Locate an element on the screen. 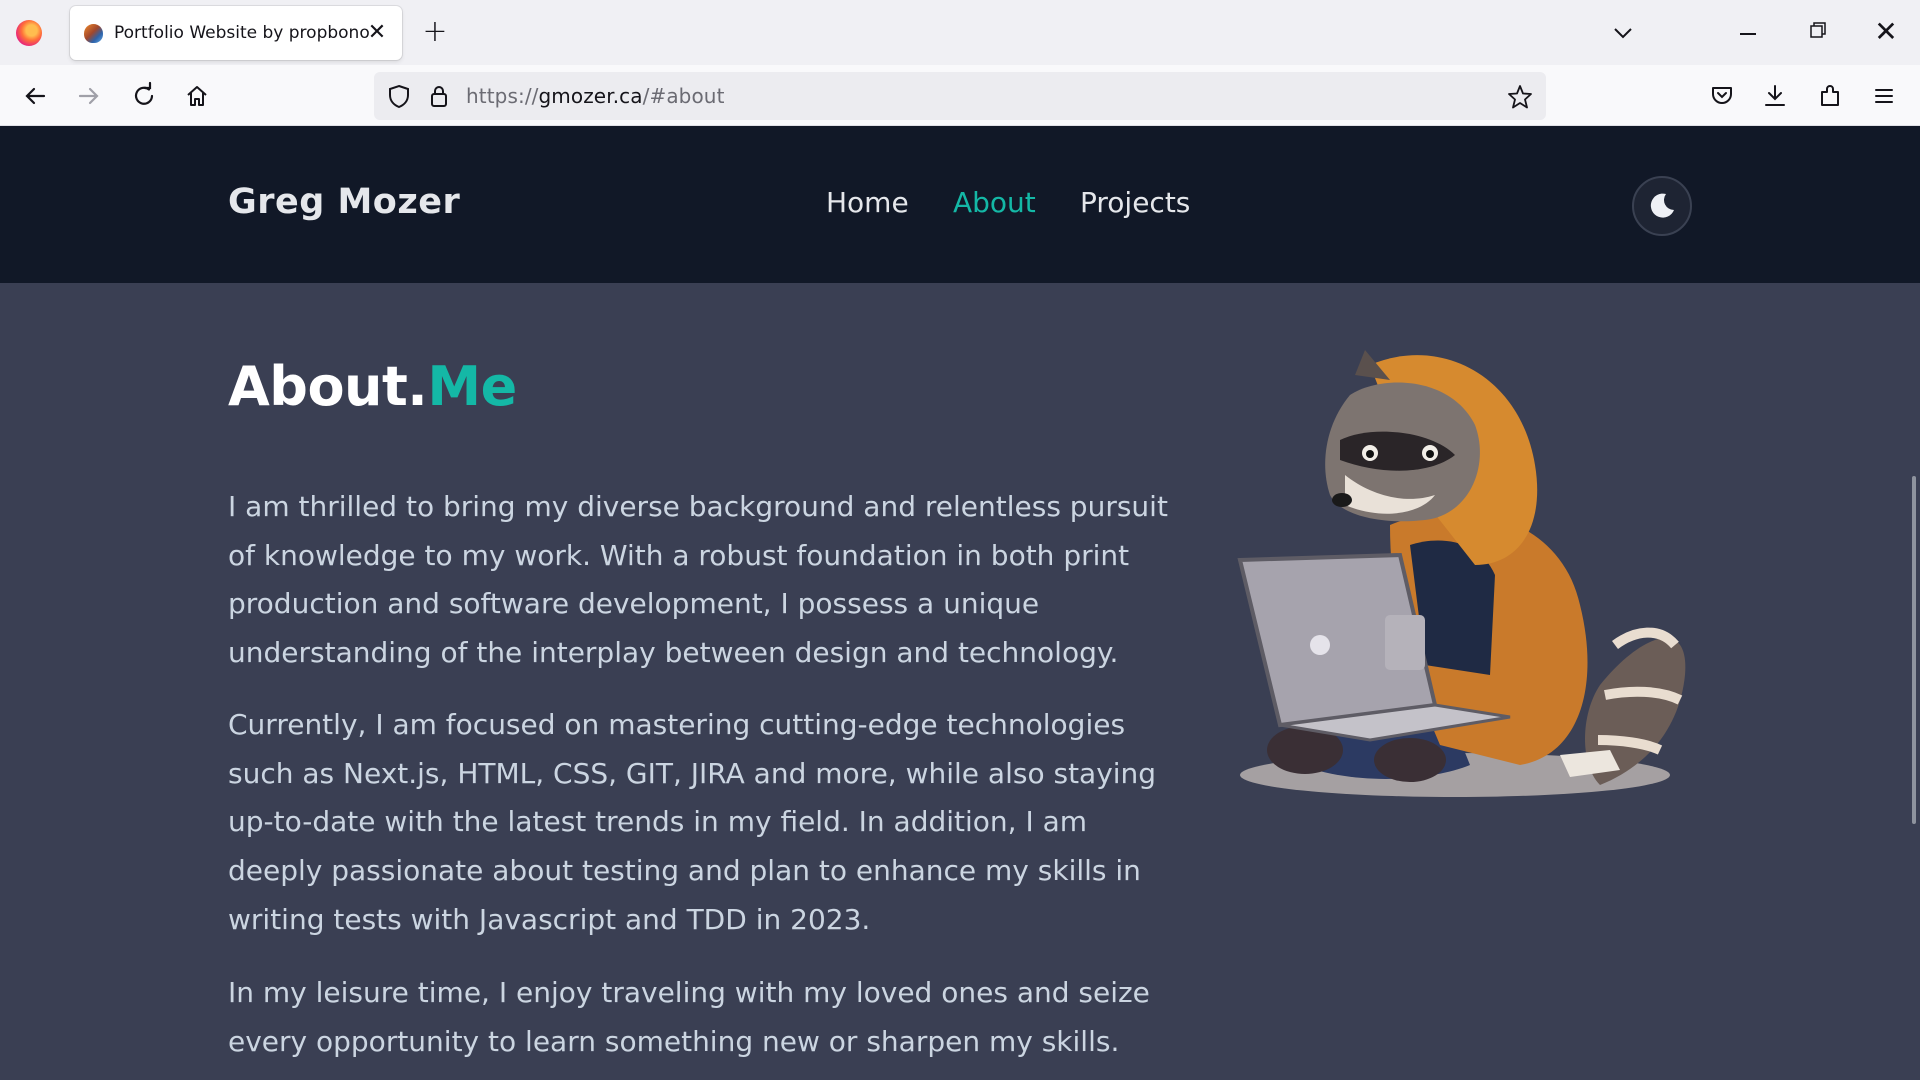  download-icon is located at coordinates (1775, 96).